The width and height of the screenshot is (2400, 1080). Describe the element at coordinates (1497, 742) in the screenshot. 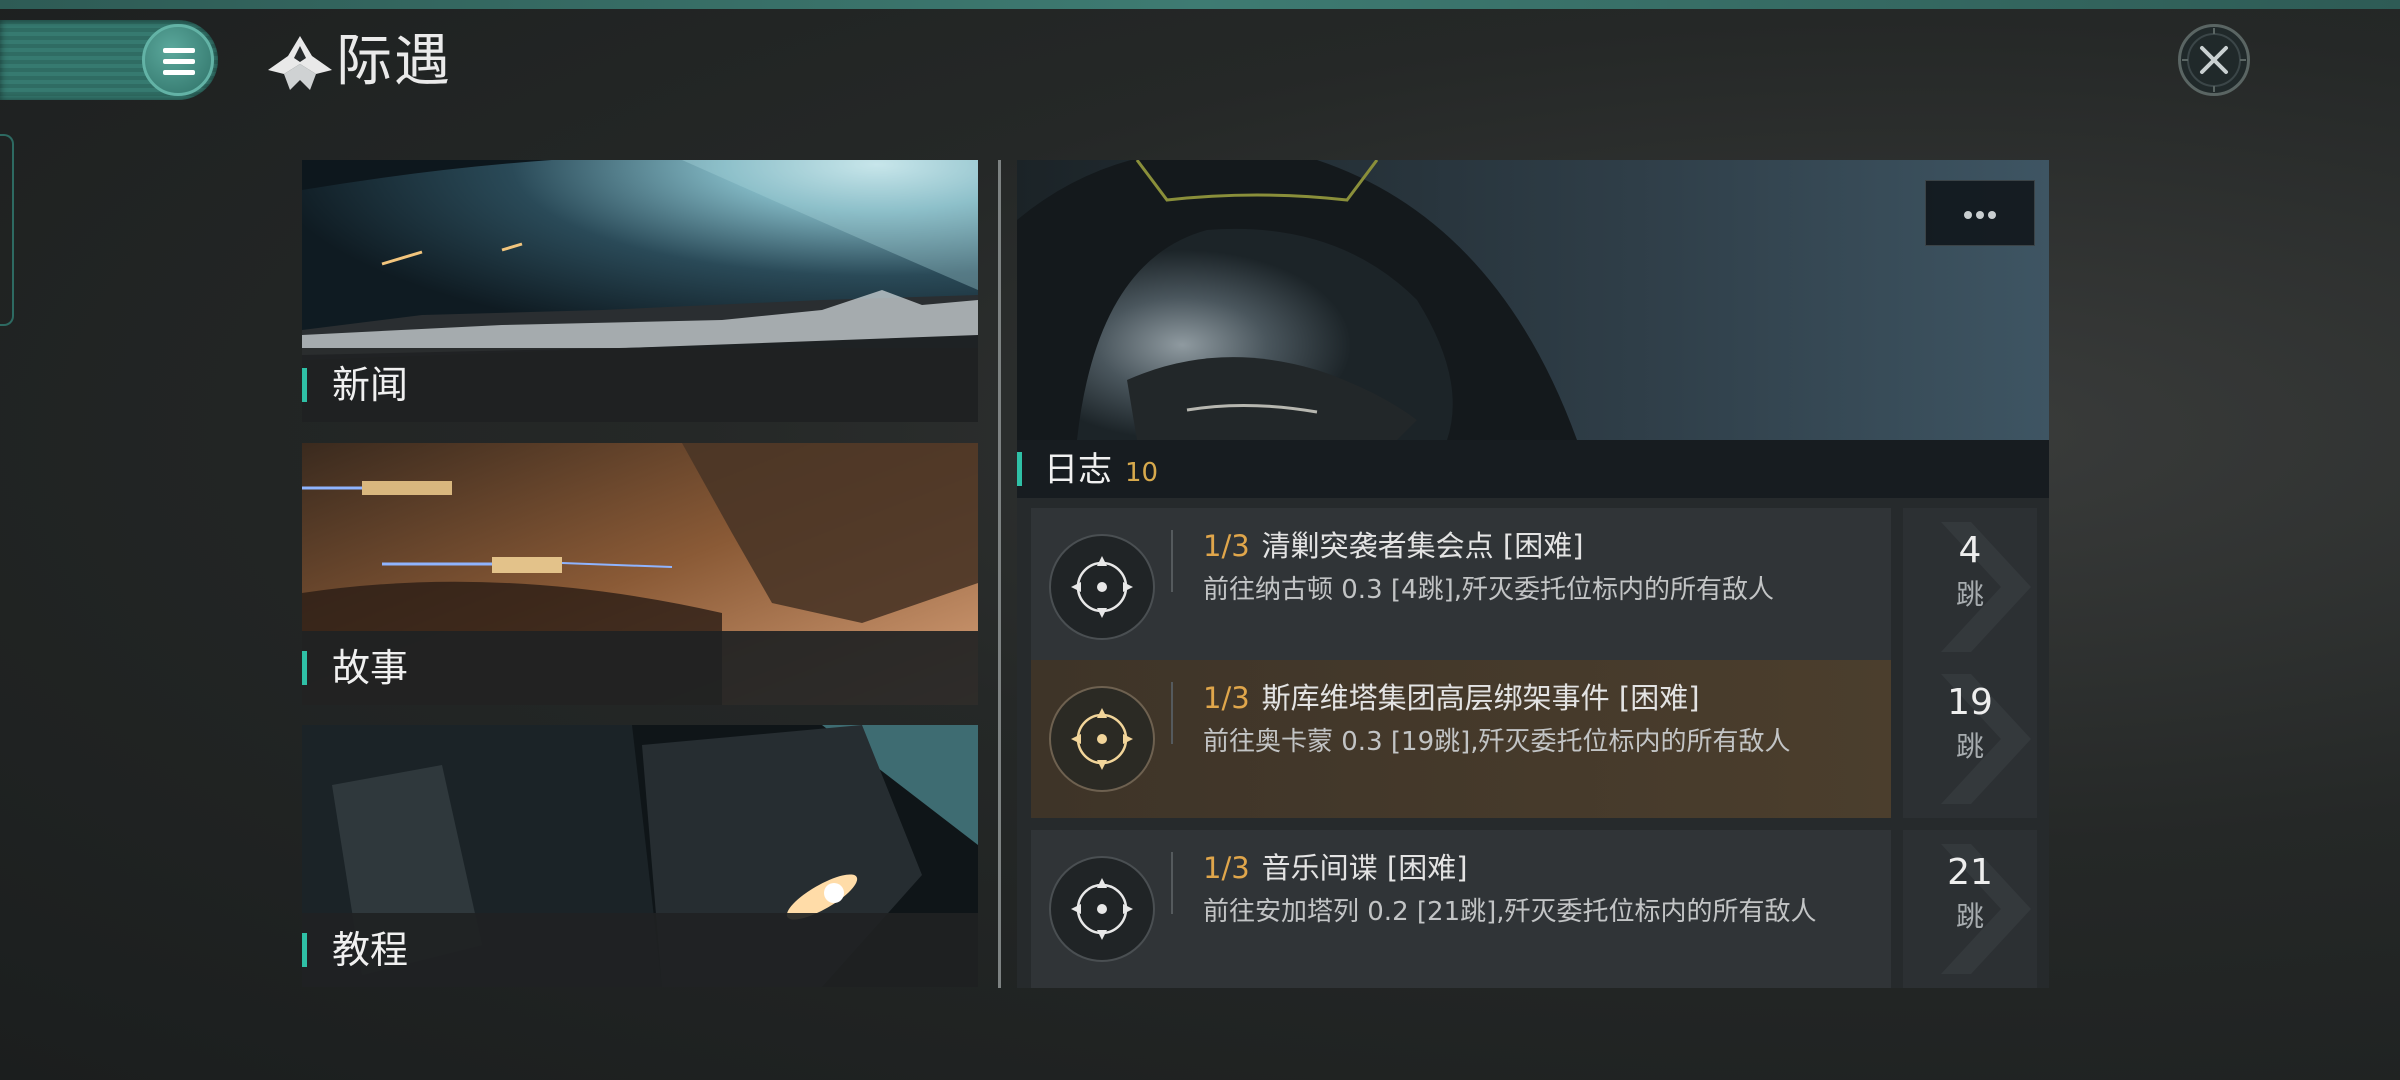

I see `mission-description: 前往奥卡蒙 0.3 [19跳],歼灭委托位标内的所有敌人` at that location.